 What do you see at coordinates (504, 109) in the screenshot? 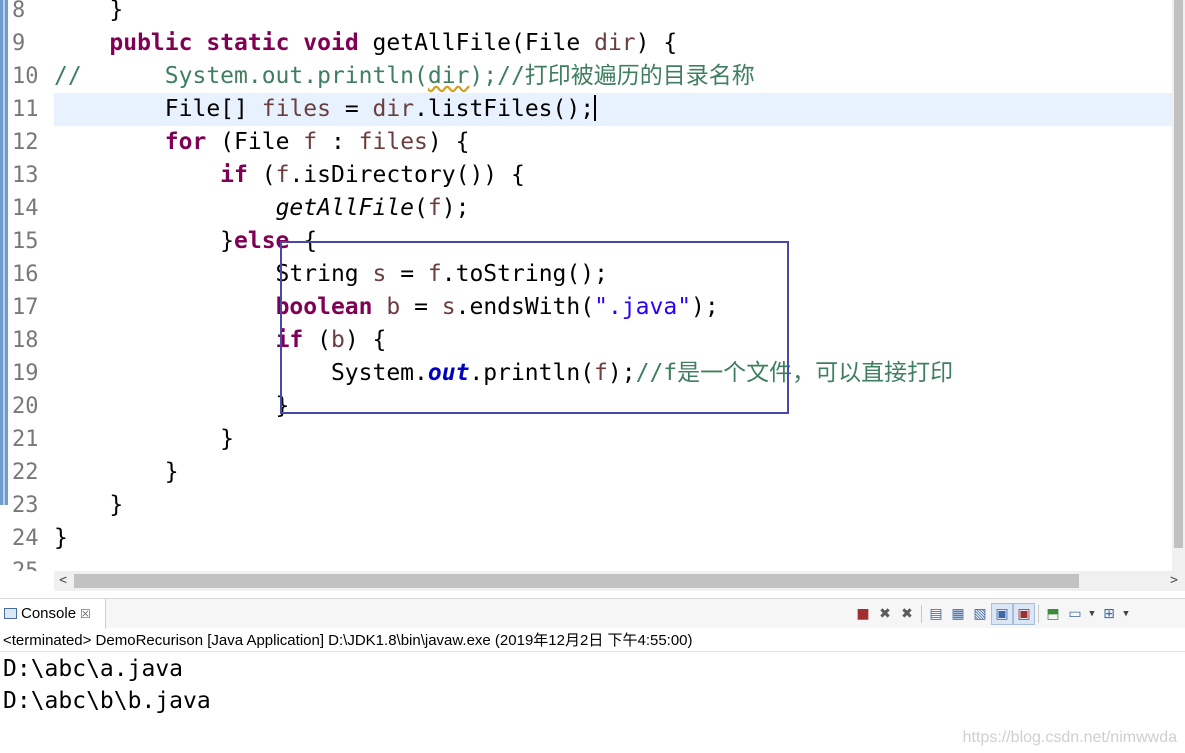
I see `code-token: .listFiles();` at bounding box center [504, 109].